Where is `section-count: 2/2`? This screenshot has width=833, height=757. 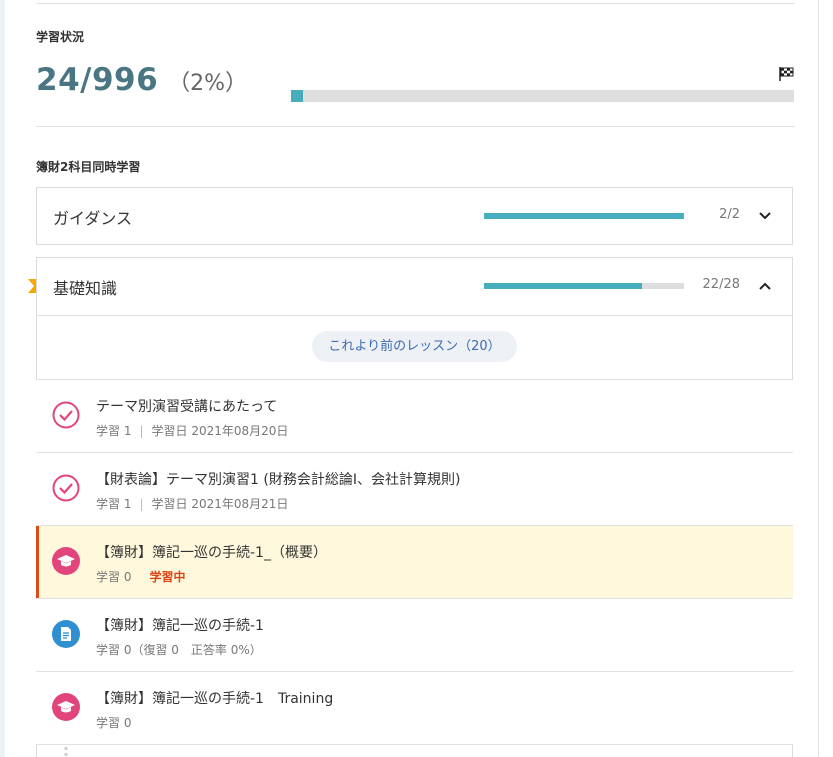
section-count: 2/2 is located at coordinates (729, 214).